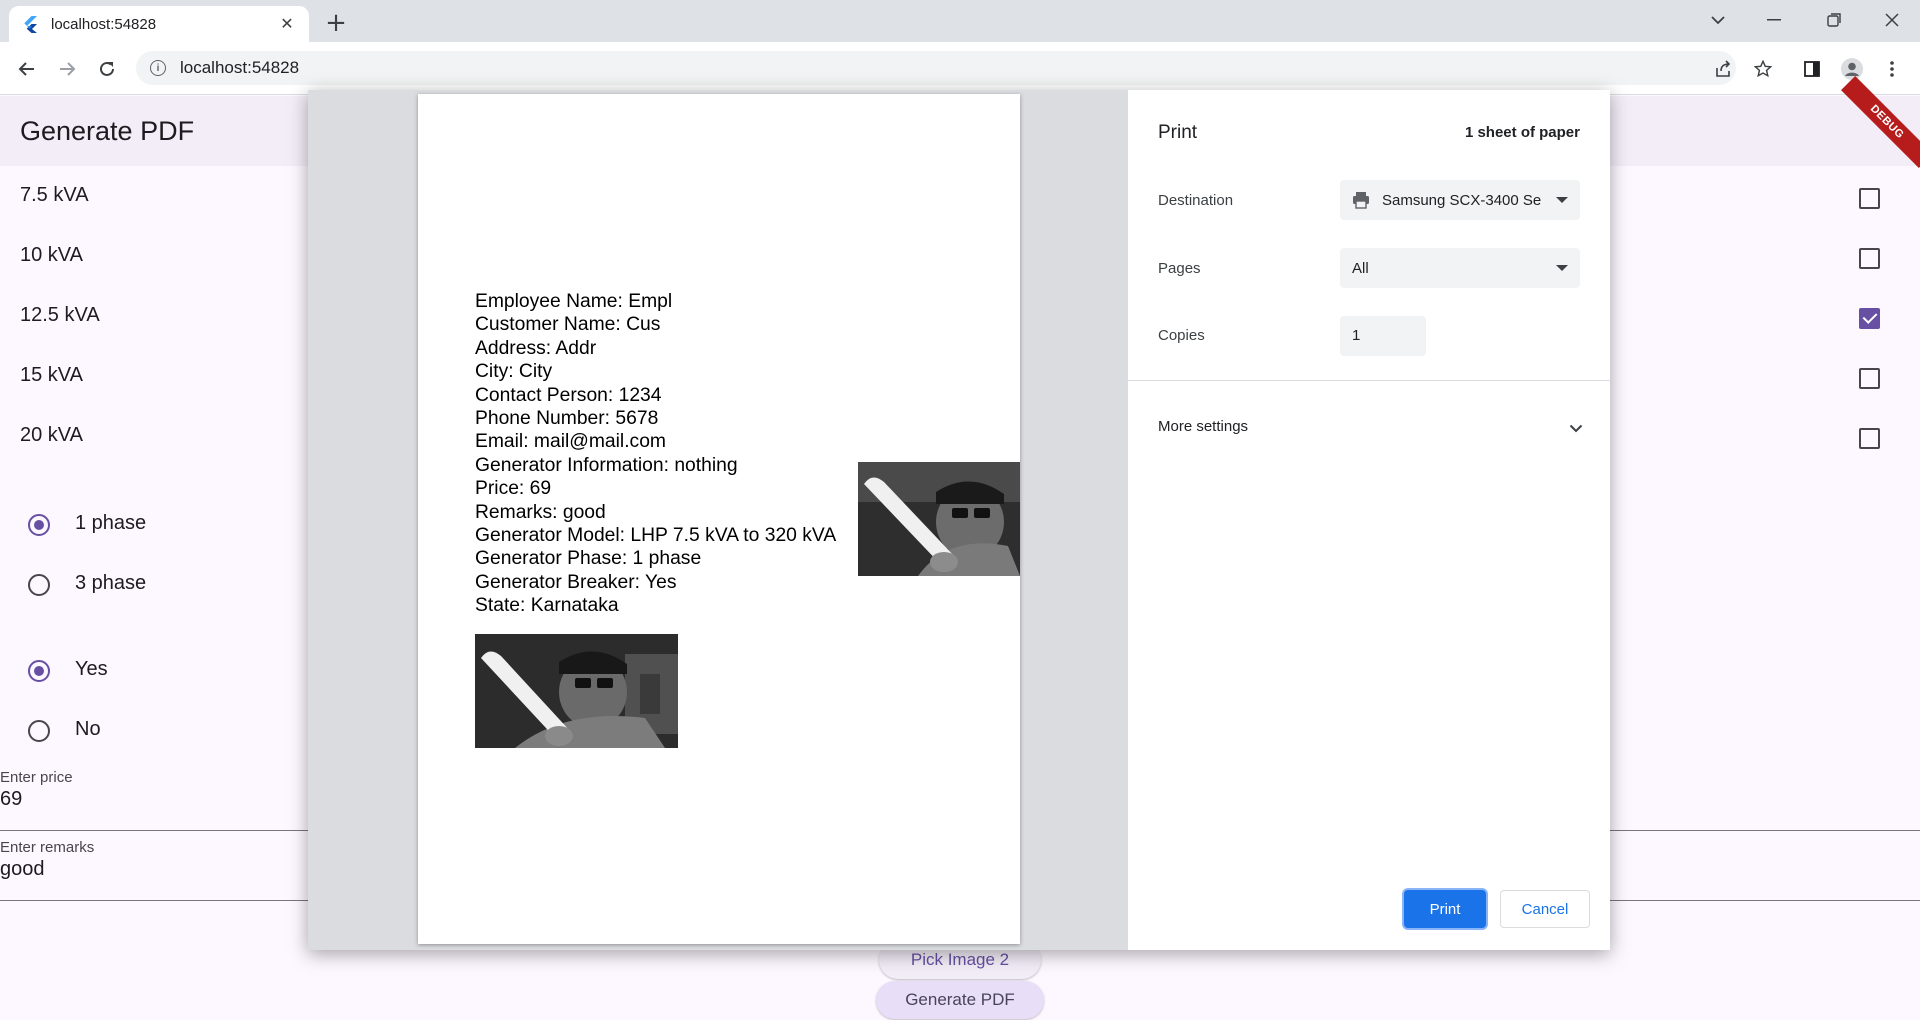 This screenshot has width=1920, height=1020. I want to click on browser-toolbar: i localhost:54828, so click(960, 68).